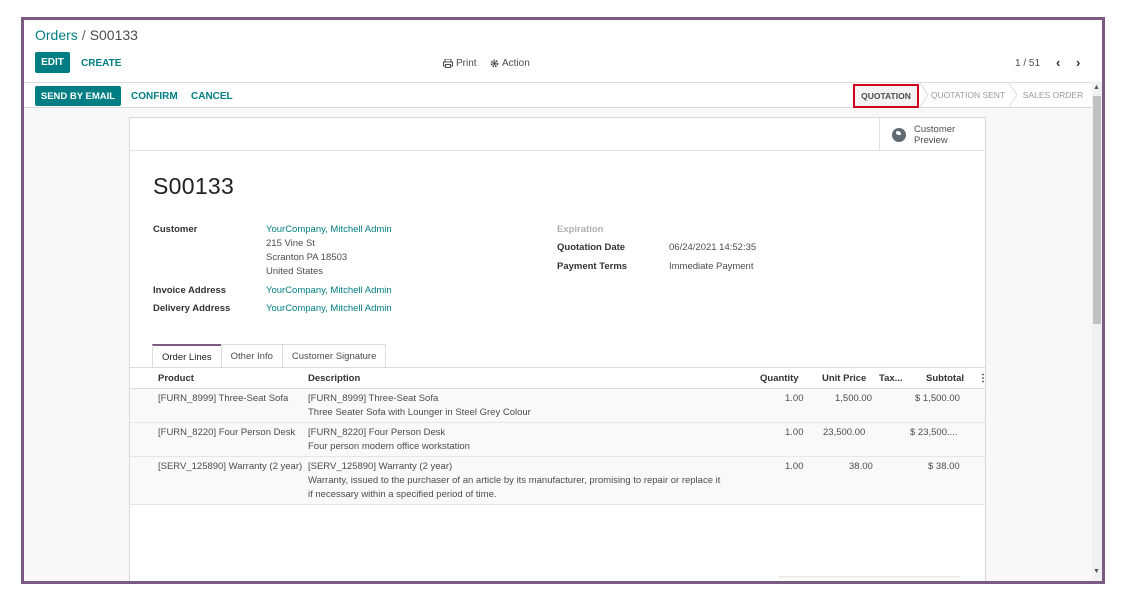  What do you see at coordinates (251, 356) in the screenshot?
I see `tab-other-info: Other Info` at bounding box center [251, 356].